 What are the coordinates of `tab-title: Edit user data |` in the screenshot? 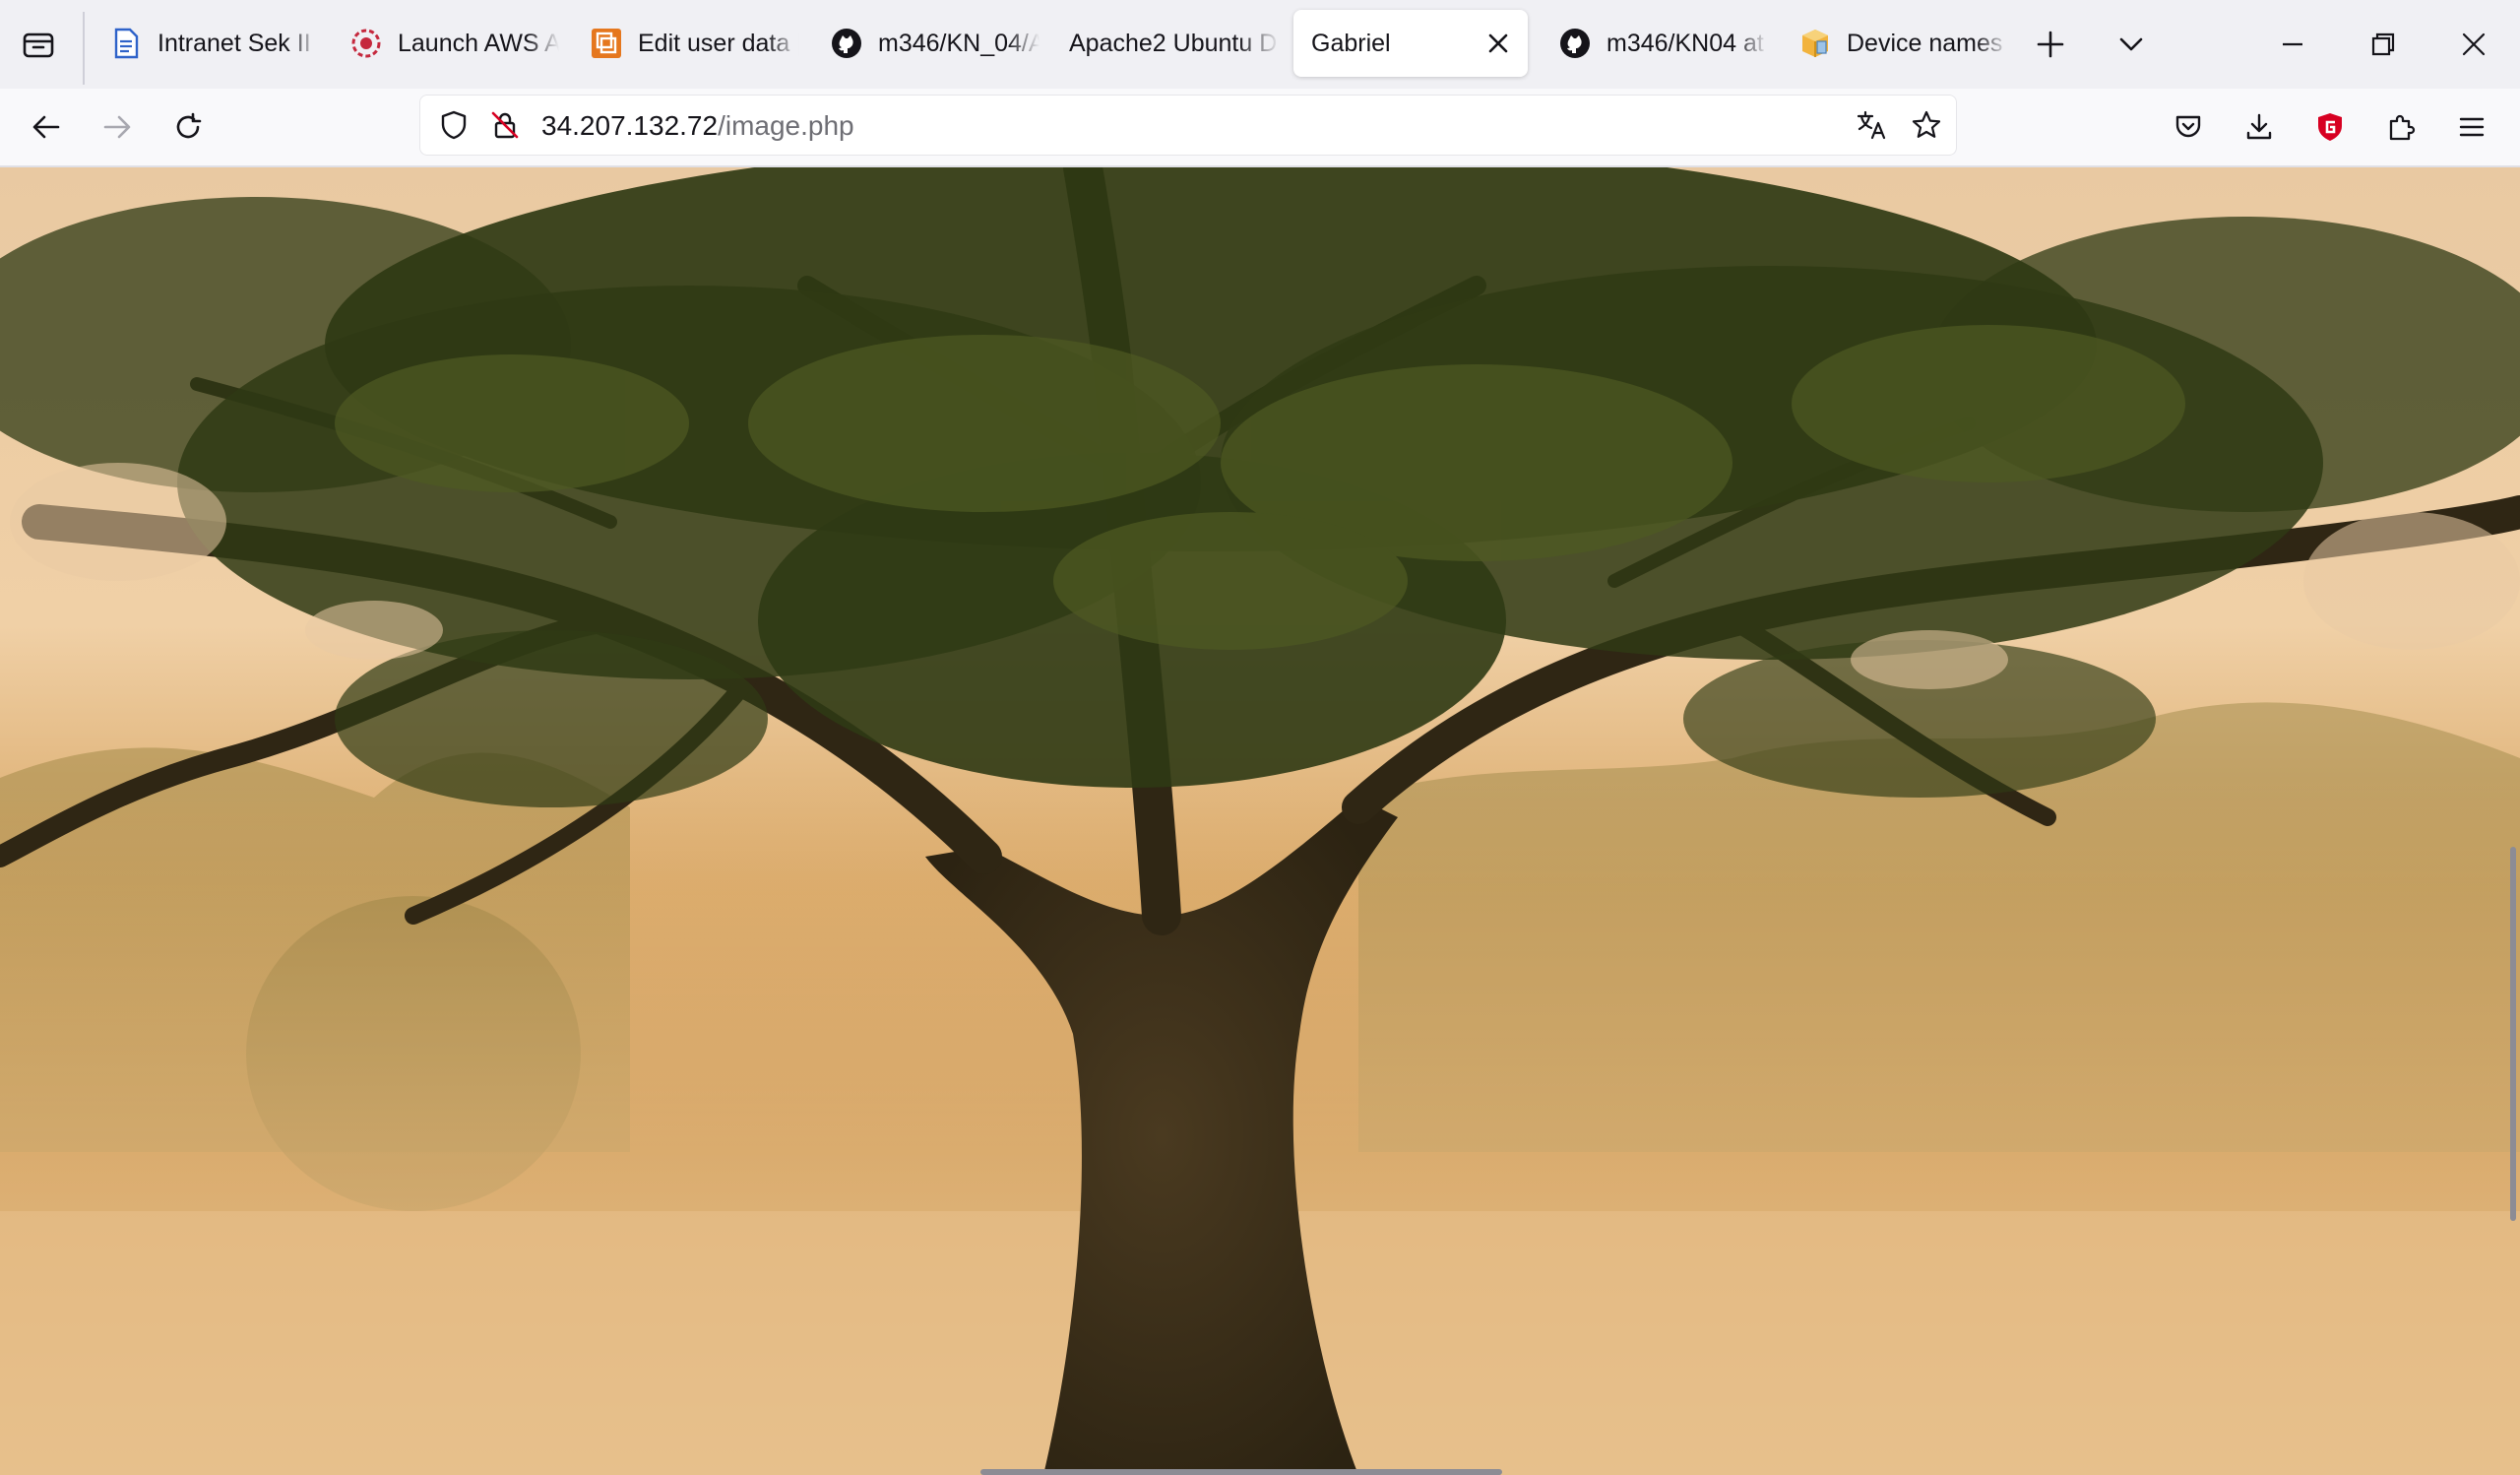 It's located at (718, 43).